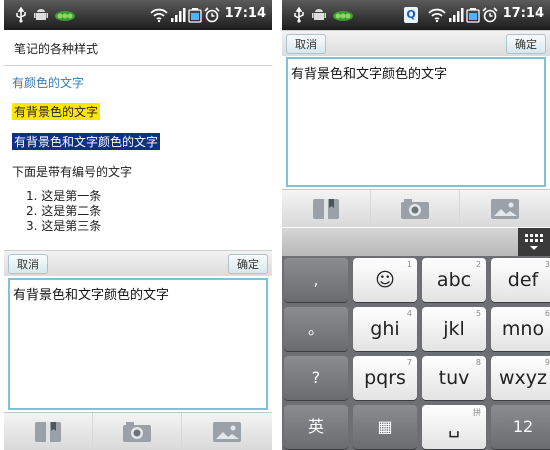 The height and width of the screenshot is (450, 550). I want to click on keyboard-key-r3c0: 英, so click(316, 427).